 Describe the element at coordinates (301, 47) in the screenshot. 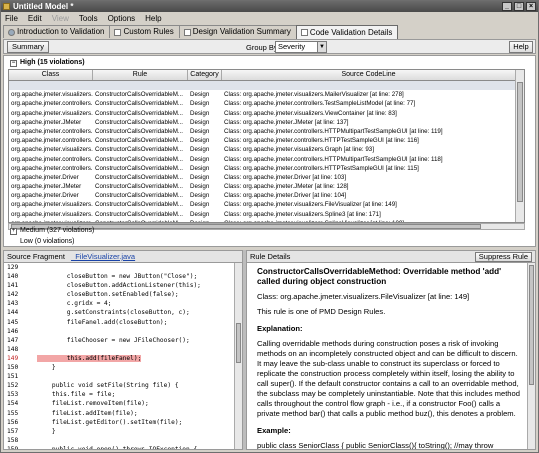

I see `group-by-select: Severity ▼` at that location.